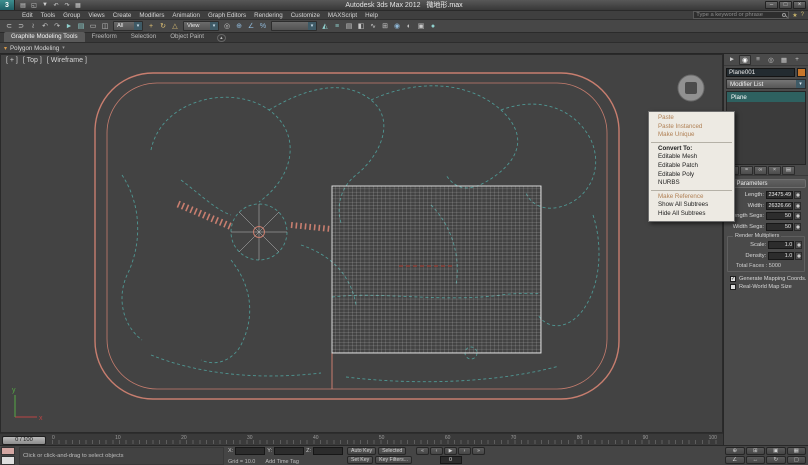 The image size is (808, 465). Describe the element at coordinates (409, 26) in the screenshot. I see `render-setup-icon: ◐` at that location.